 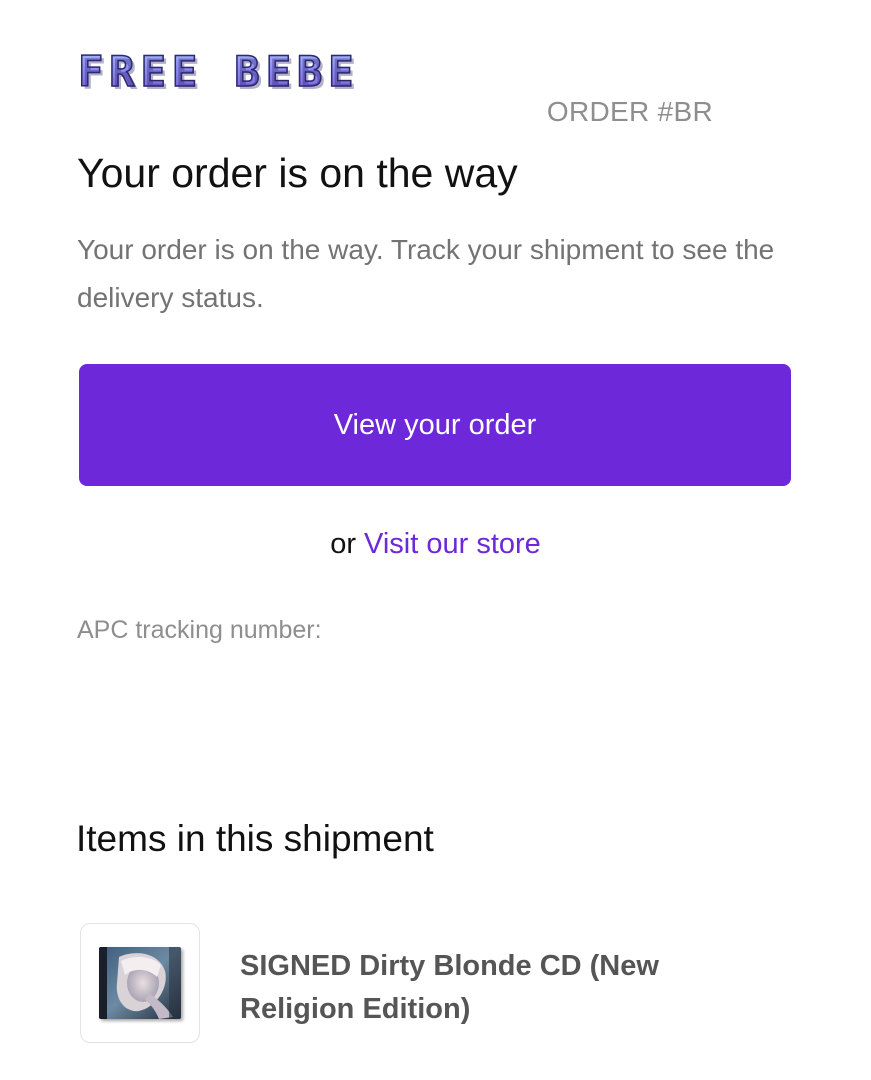 I want to click on visit-store-link: Visit our store, so click(x=452, y=544).